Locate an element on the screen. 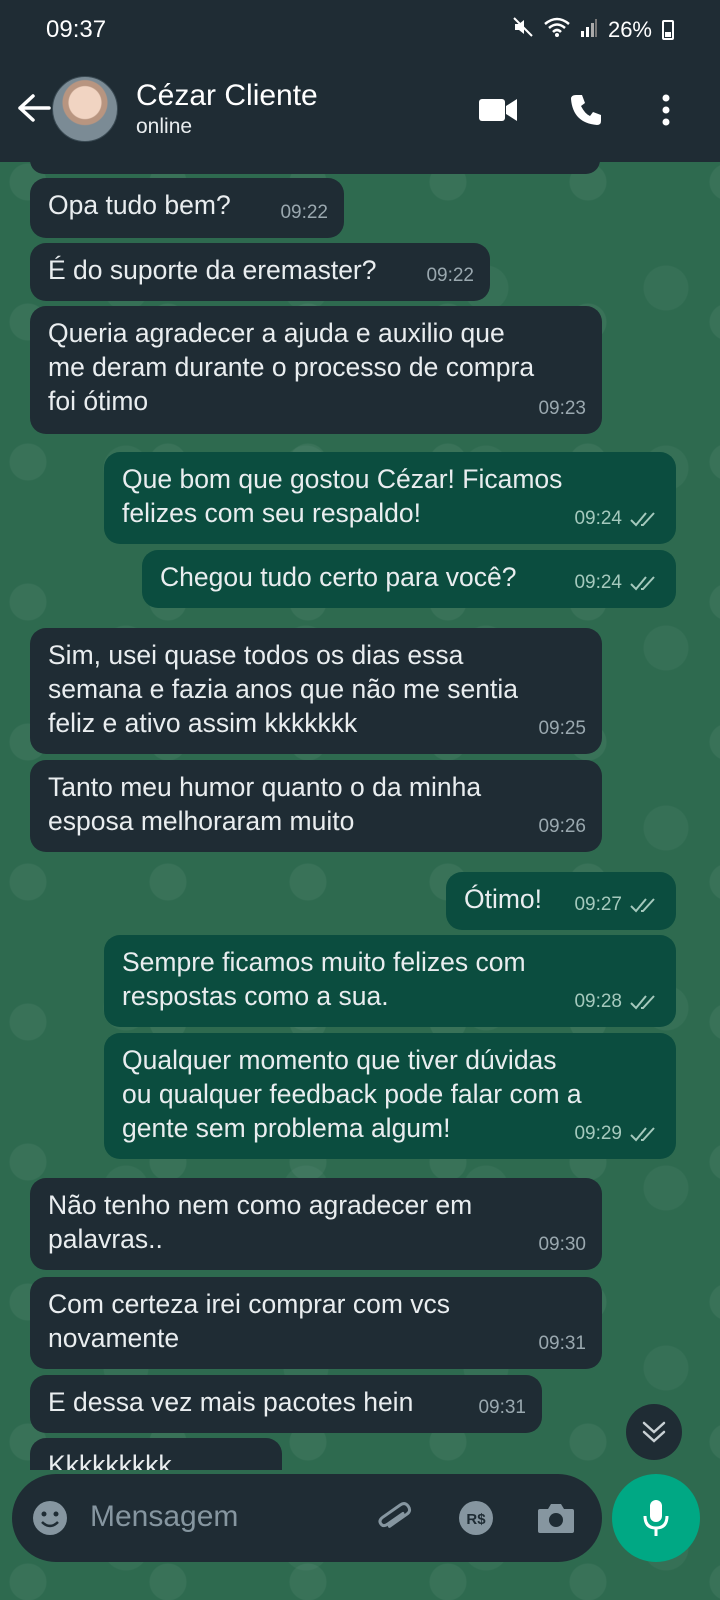  message-text: Kkkkkkkkk is located at coordinates (110, 1460).